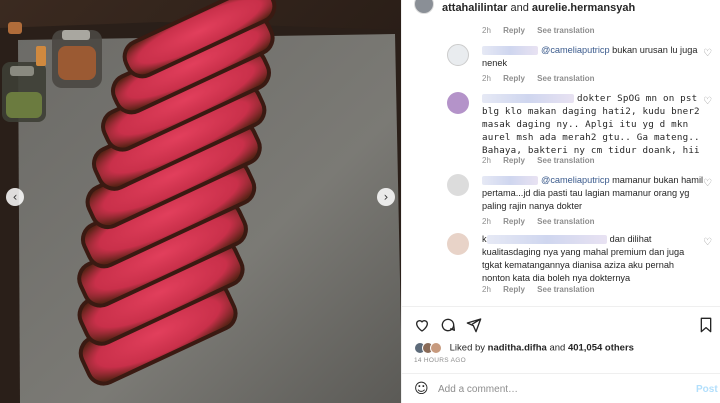  I want to click on emoji-icon: ☺, so click(421, 389).